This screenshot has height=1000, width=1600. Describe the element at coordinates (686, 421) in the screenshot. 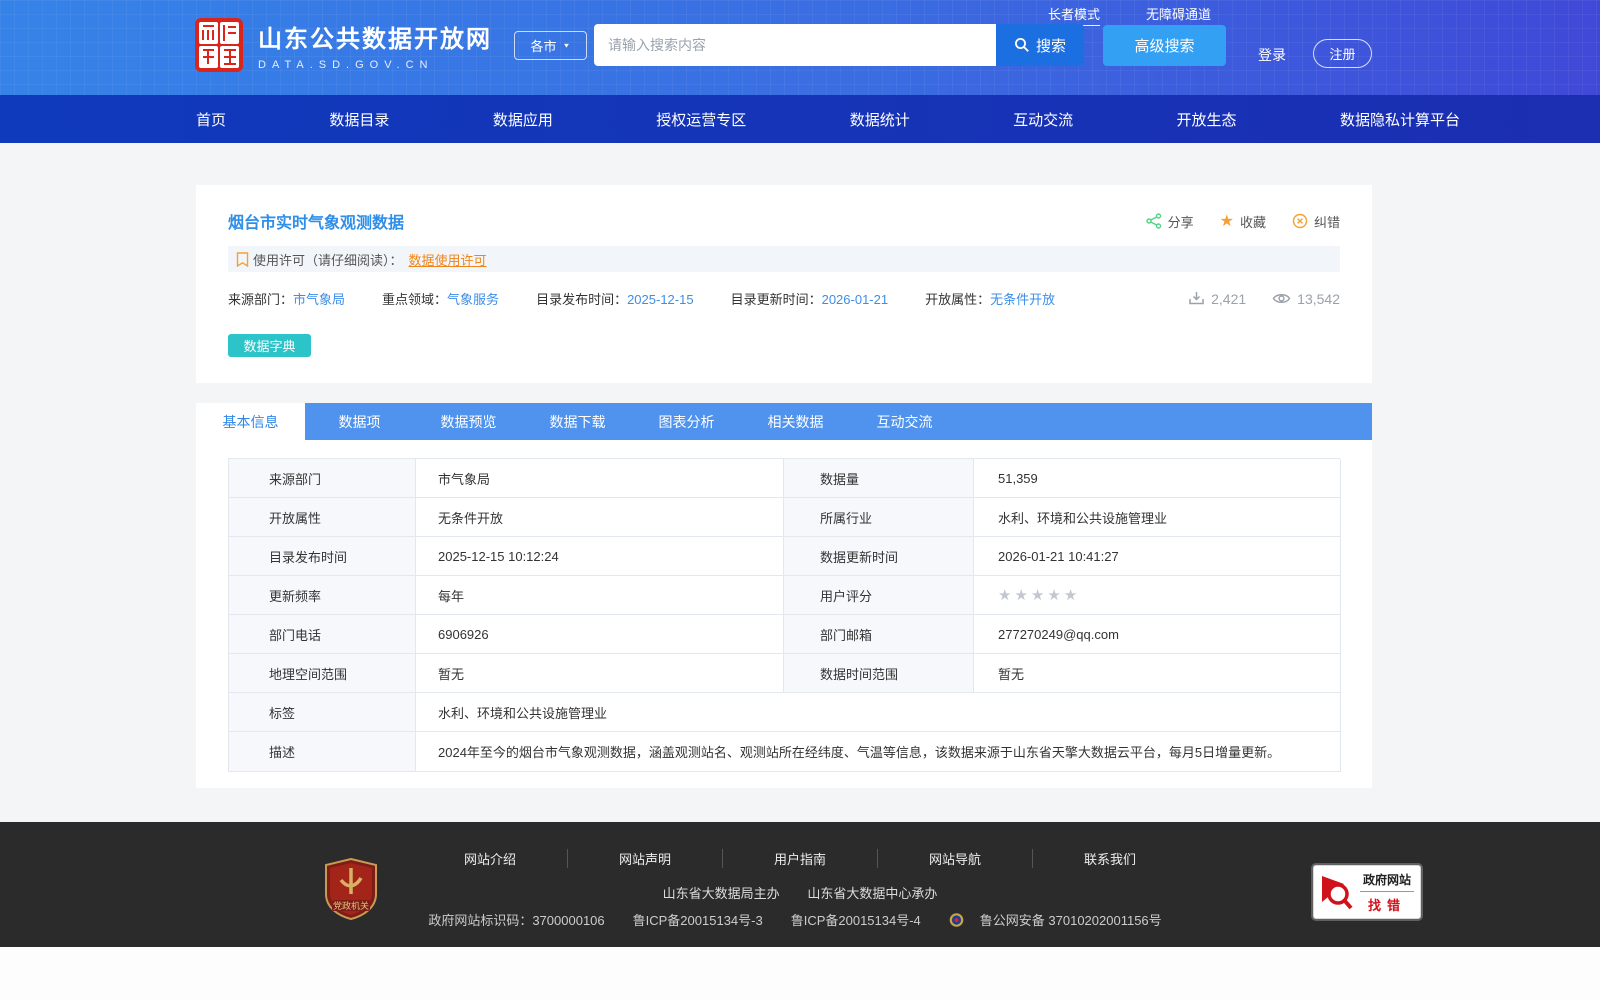

I see `tab-chart-analysis: 图表分析` at that location.